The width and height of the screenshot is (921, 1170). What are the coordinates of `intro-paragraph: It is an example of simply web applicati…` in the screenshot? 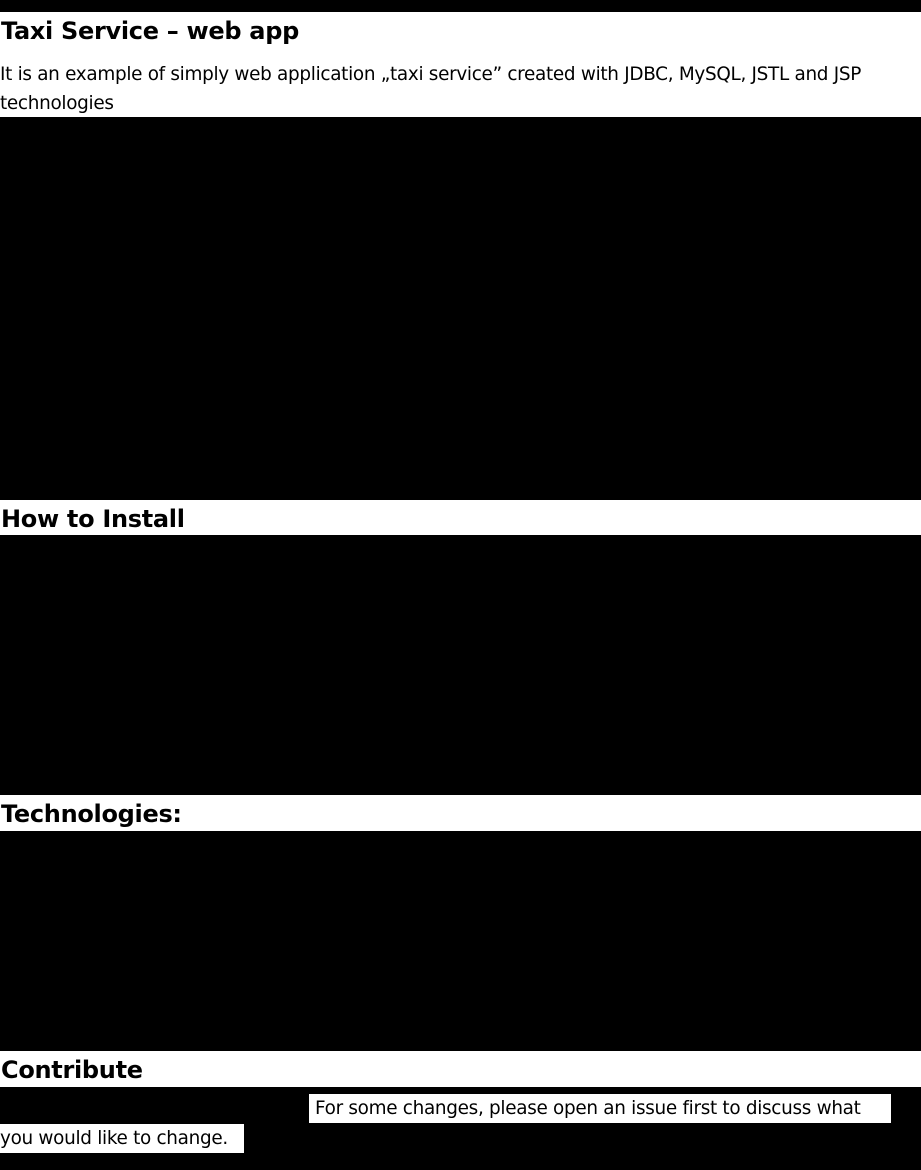 It's located at (431, 89).